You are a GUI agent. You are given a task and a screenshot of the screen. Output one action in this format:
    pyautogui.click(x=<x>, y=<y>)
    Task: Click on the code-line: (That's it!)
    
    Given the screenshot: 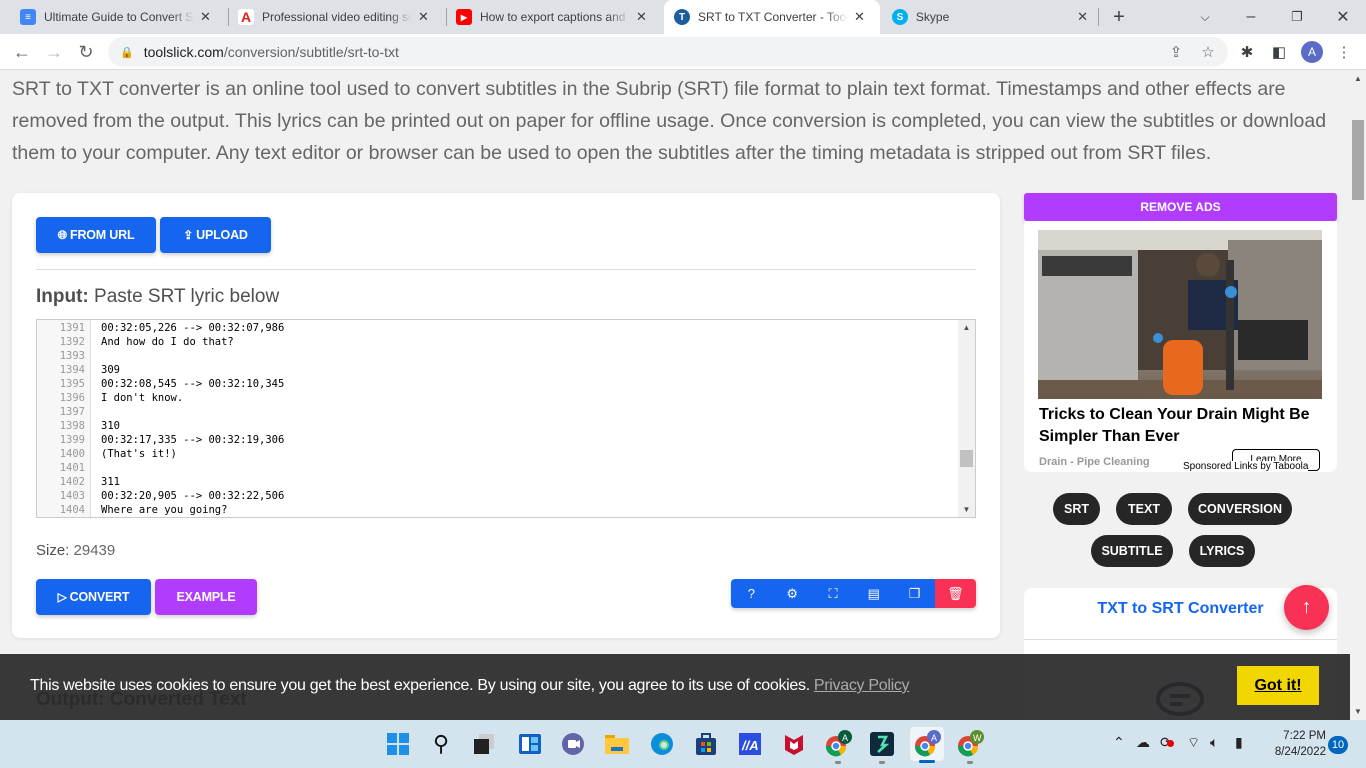 What is the action you would take?
    pyautogui.click(x=139, y=454)
    